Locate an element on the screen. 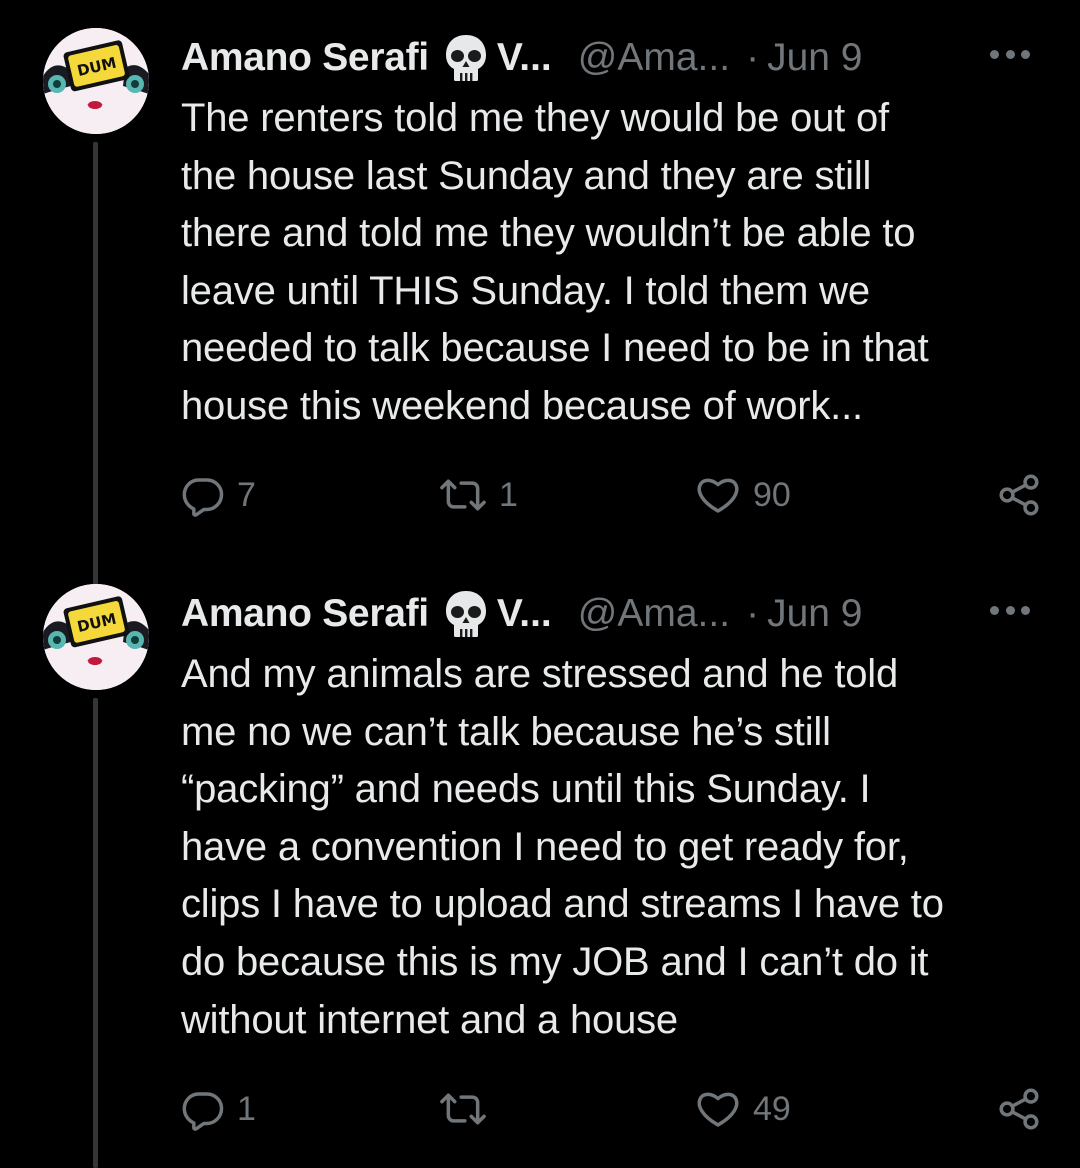 The image size is (1080, 1168). retweet-button is located at coordinates (469, 1109).